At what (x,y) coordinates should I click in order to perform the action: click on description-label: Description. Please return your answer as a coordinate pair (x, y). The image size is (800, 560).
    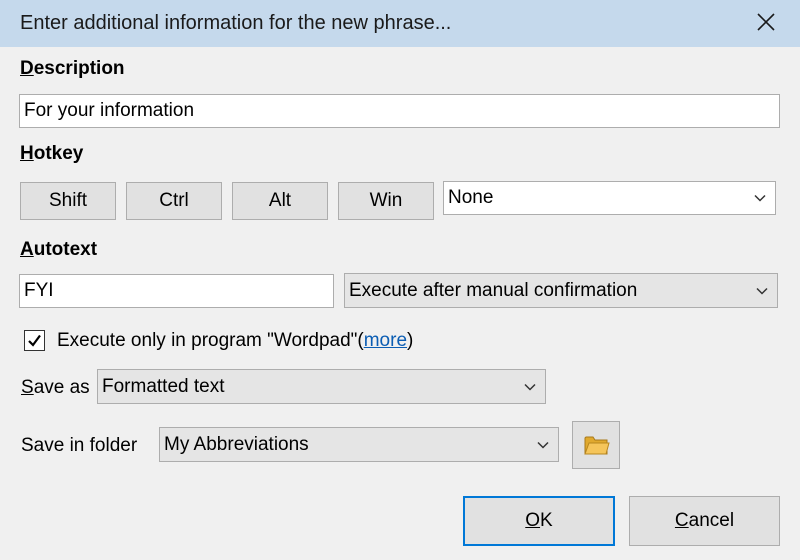
    Looking at the image, I should click on (72, 68).